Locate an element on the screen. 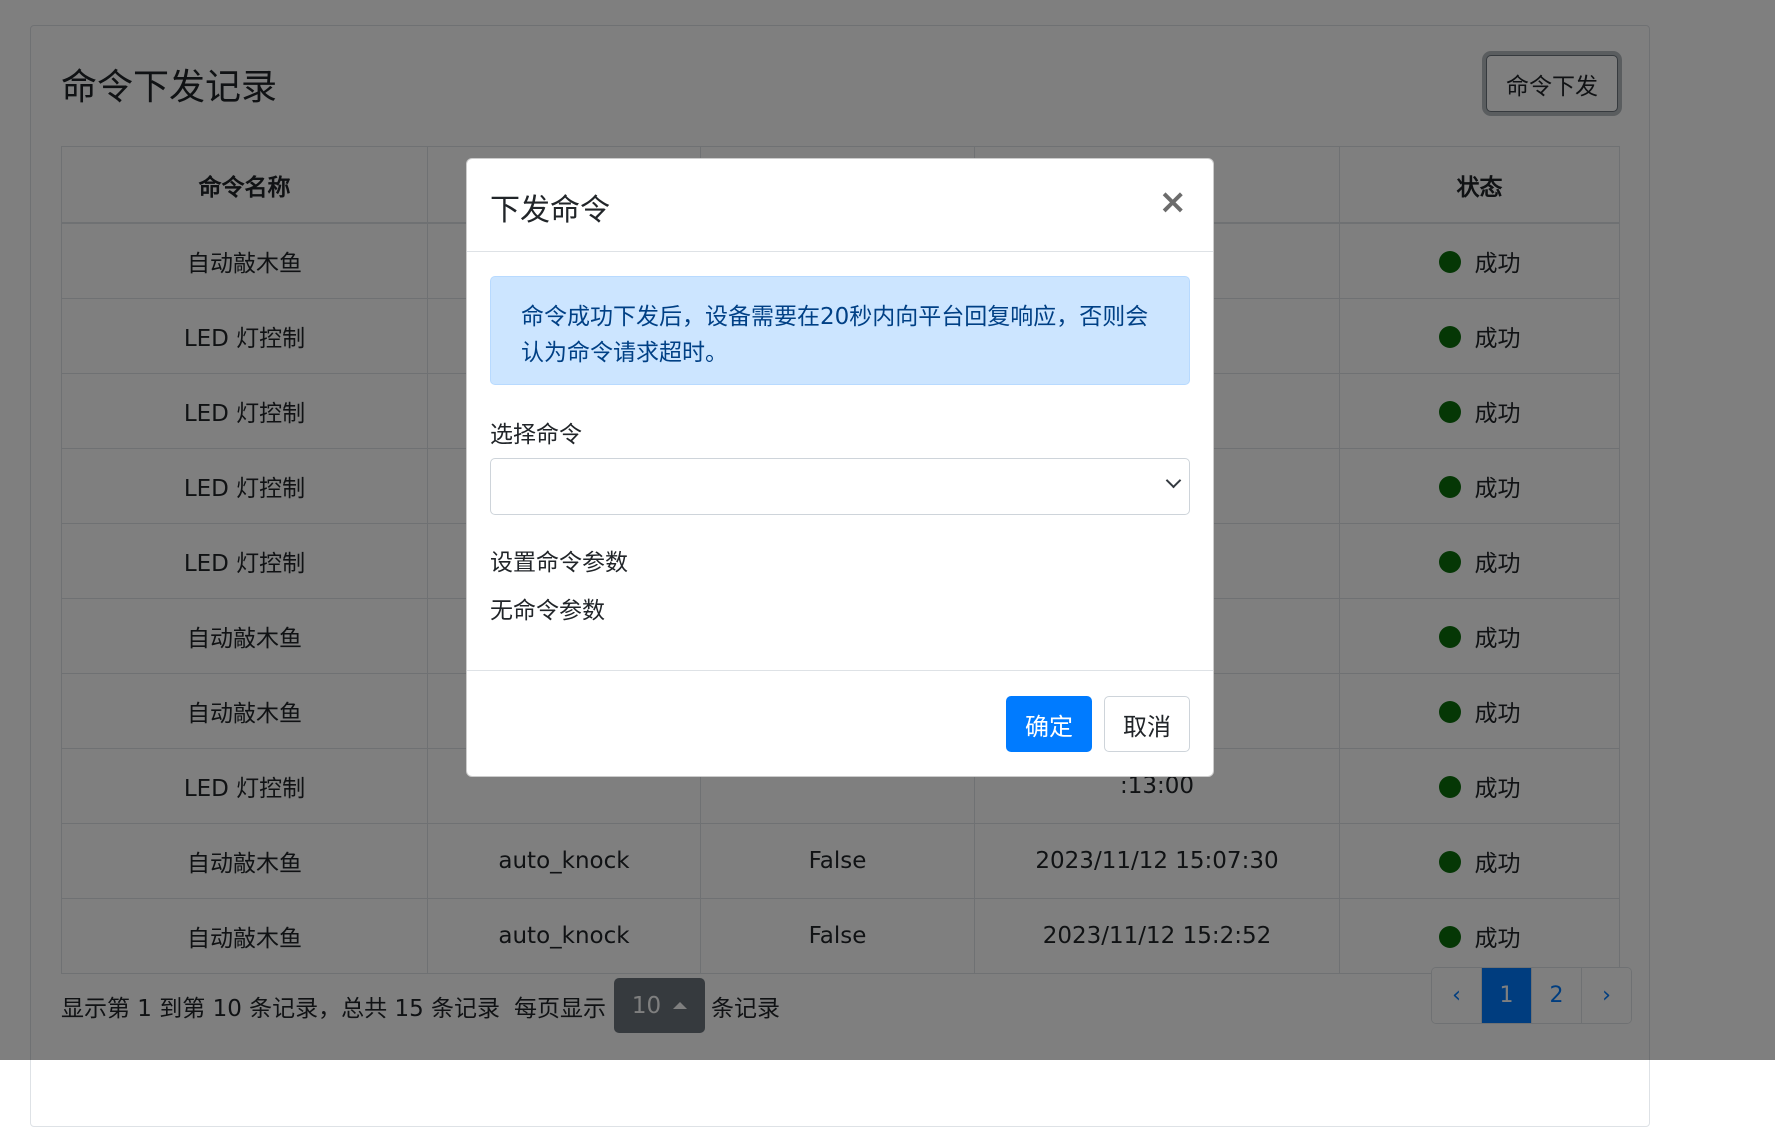 Image resolution: width=1775 pixels, height=1127 pixels. chevron-down-icon is located at coordinates (1173, 480).